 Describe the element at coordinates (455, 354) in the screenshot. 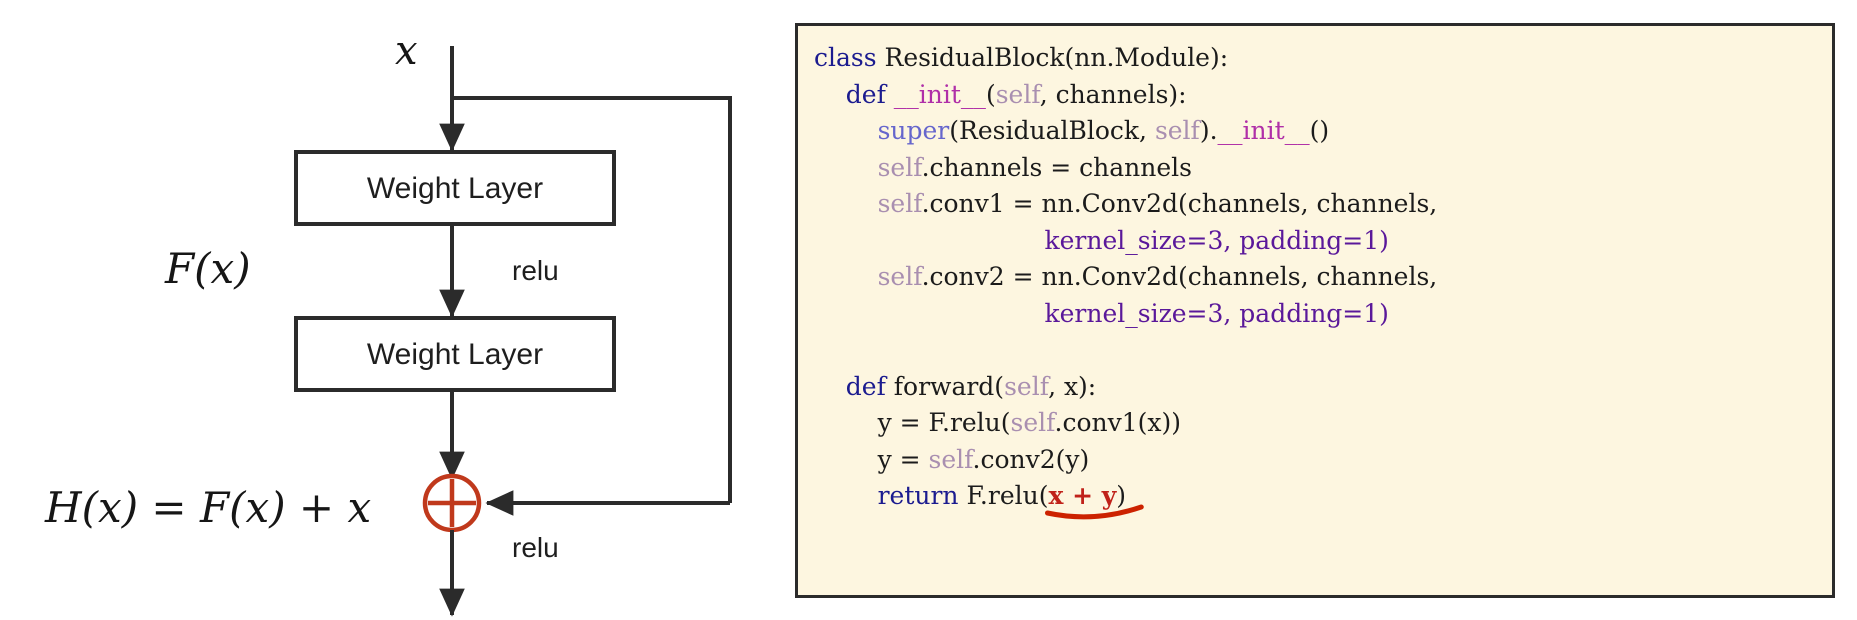

I see `weight-layer-label-2: Weight Layer` at that location.